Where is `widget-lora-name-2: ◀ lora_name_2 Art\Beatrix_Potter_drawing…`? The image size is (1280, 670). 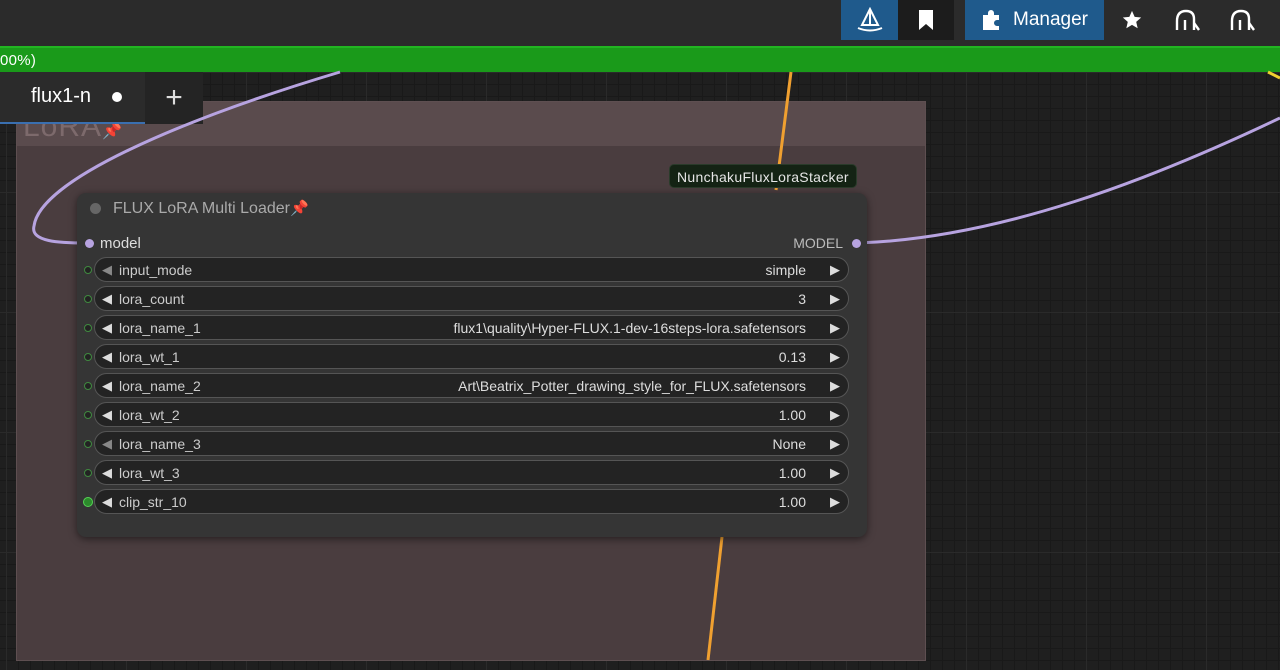
widget-lora-name-2: ◀ lora_name_2 Art\Beatrix_Potter_drawing… is located at coordinates (466, 385).